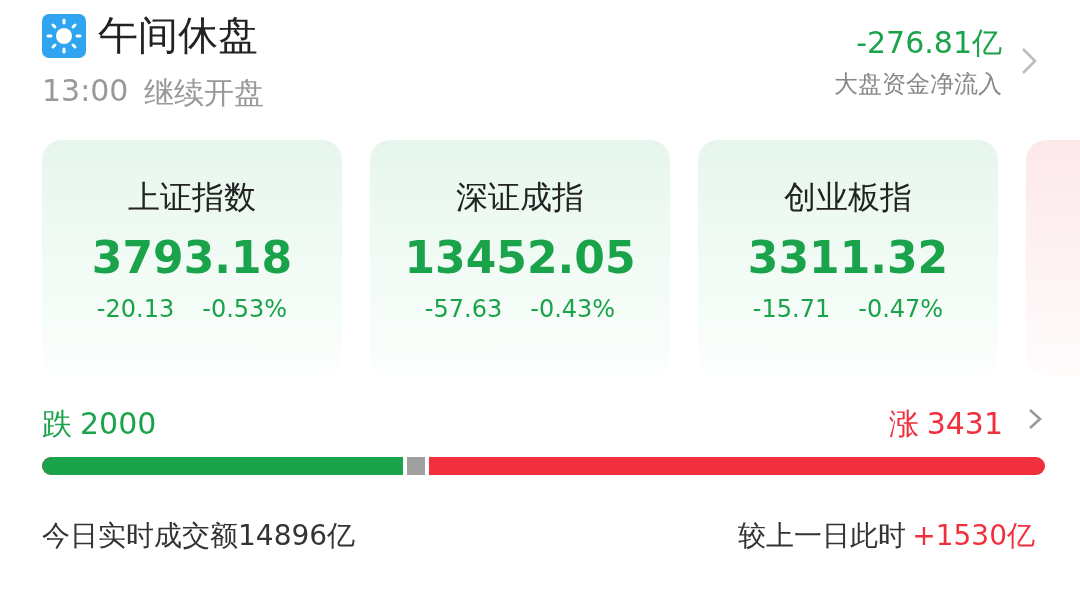 The width and height of the screenshot is (1080, 590). What do you see at coordinates (1029, 61) in the screenshot?
I see `chevron-right-icon` at bounding box center [1029, 61].